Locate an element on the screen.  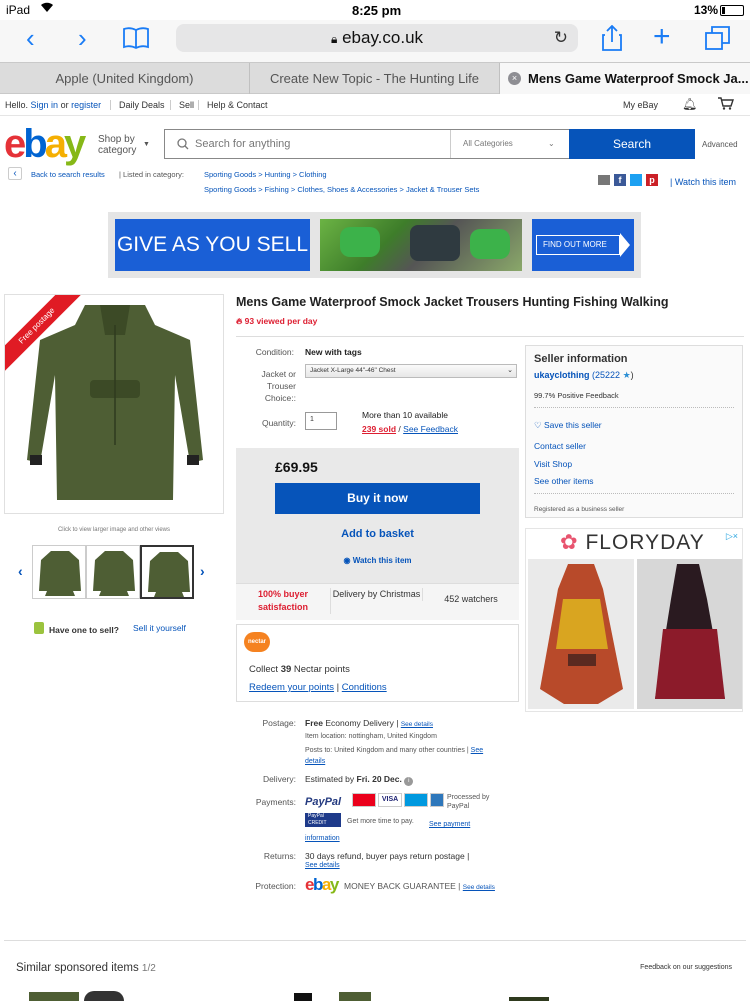
purchase-box: £69.95 Add to basket ◉ Watch this item is located at coordinates (377, 515).